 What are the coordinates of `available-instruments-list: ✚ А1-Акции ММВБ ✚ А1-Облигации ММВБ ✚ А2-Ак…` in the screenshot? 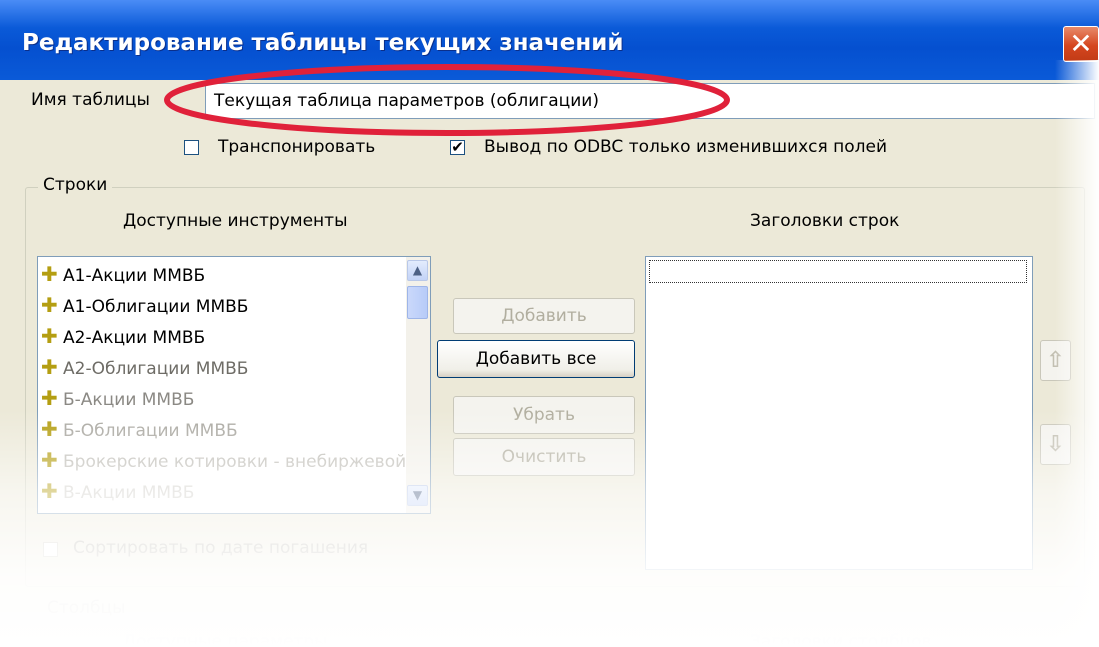 It's located at (234, 385).